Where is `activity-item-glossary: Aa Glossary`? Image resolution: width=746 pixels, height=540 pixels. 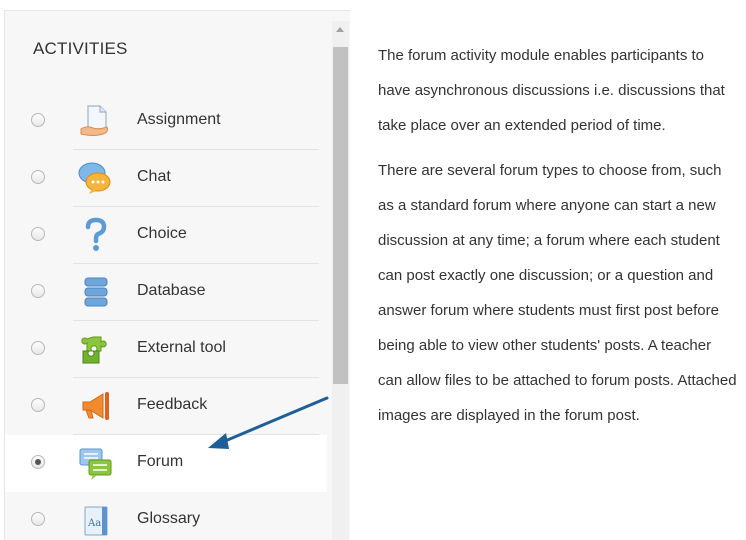
activity-item-glossary: Aa Glossary is located at coordinates (166, 516).